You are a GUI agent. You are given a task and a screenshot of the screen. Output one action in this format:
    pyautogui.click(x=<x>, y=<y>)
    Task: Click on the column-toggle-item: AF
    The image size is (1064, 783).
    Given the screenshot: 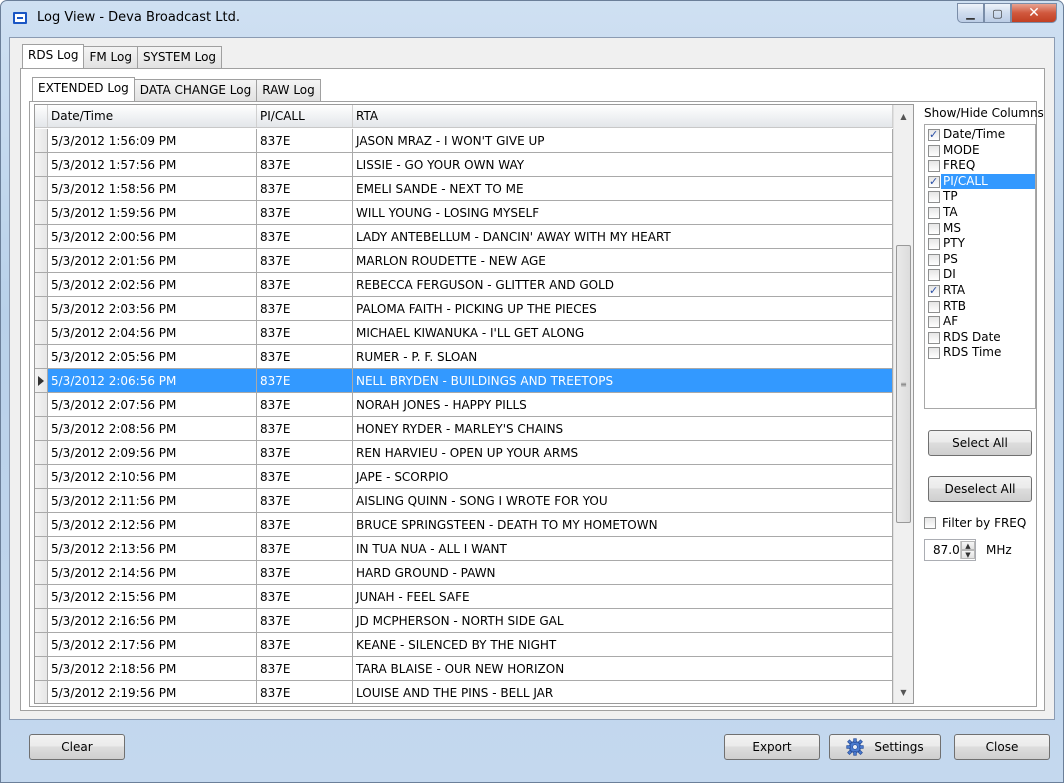 What is the action you would take?
    pyautogui.click(x=980, y=322)
    